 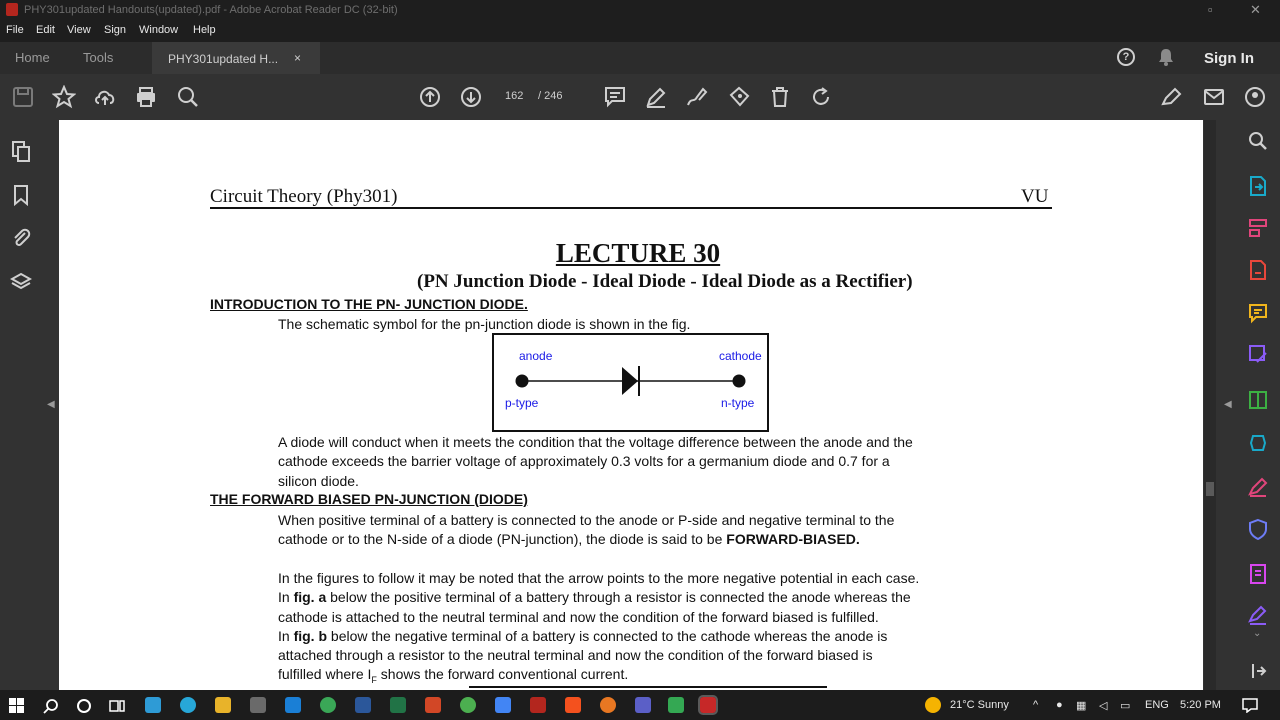 I want to click on print-icon, so click(x=146, y=97).